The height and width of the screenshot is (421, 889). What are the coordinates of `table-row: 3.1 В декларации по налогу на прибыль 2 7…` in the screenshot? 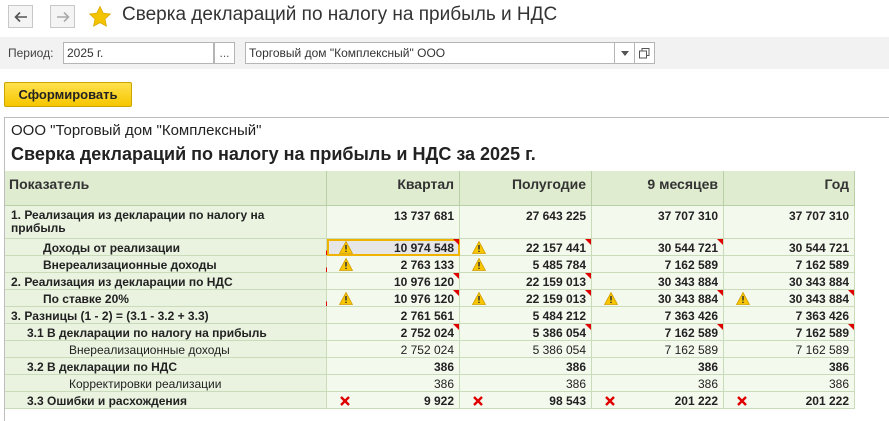 It's located at (430, 332).